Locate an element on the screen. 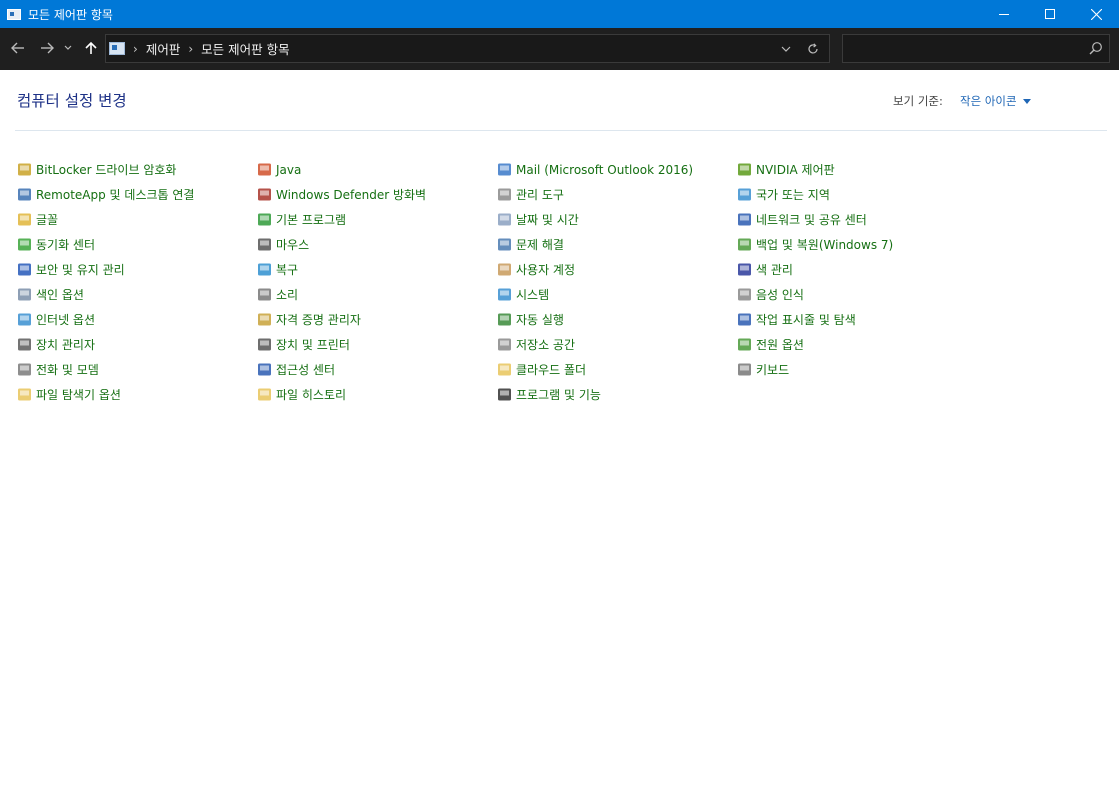 This screenshot has width=1119, height=787. up-button is located at coordinates (91, 48).